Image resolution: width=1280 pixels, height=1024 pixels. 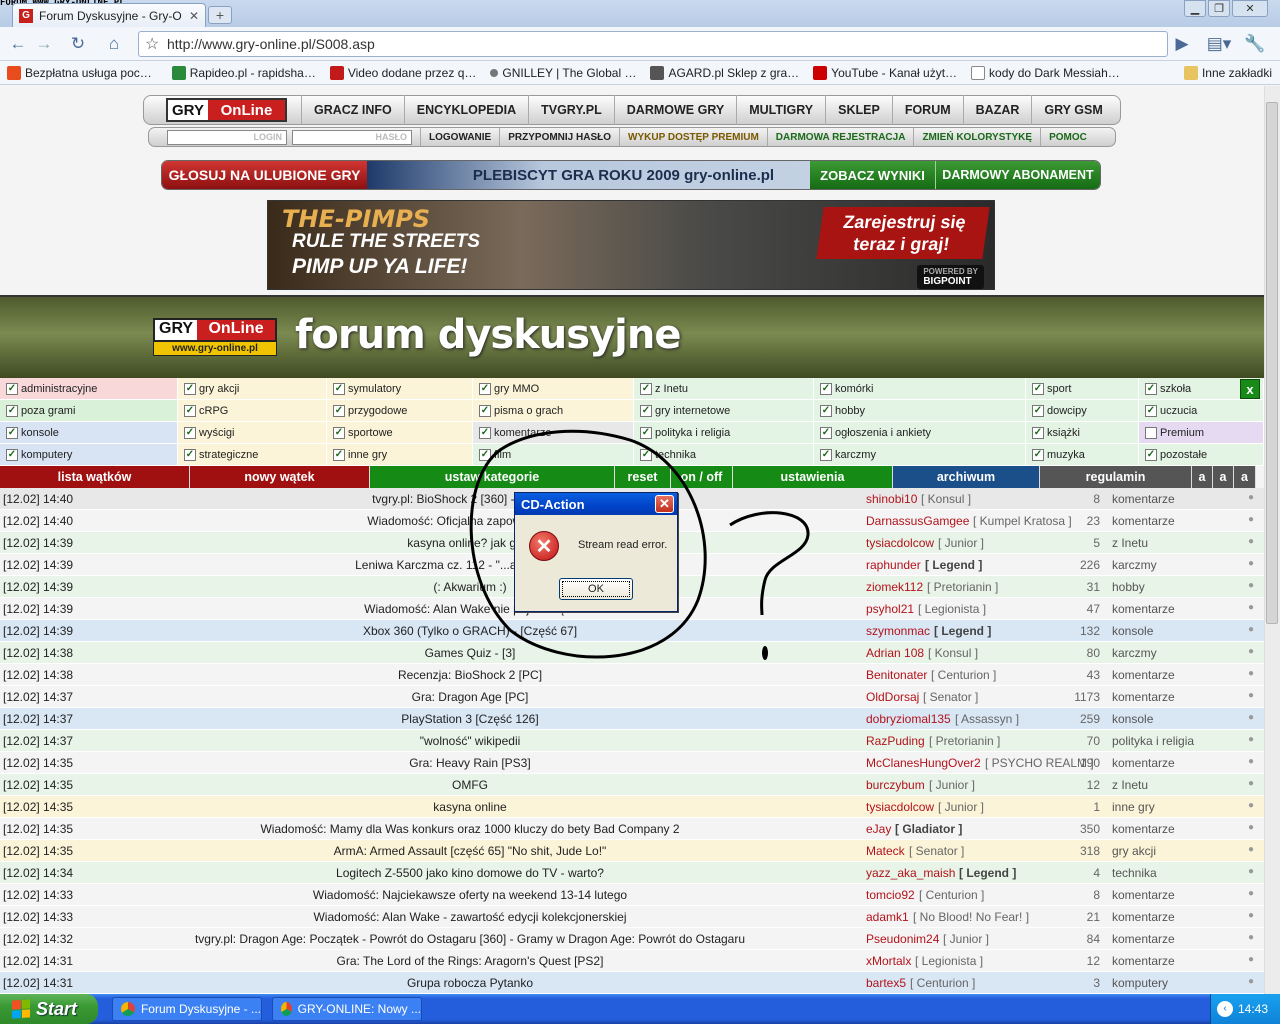 I want to click on category-2-5: ✓ ogłoszenia i ankiety, so click(x=920, y=433).